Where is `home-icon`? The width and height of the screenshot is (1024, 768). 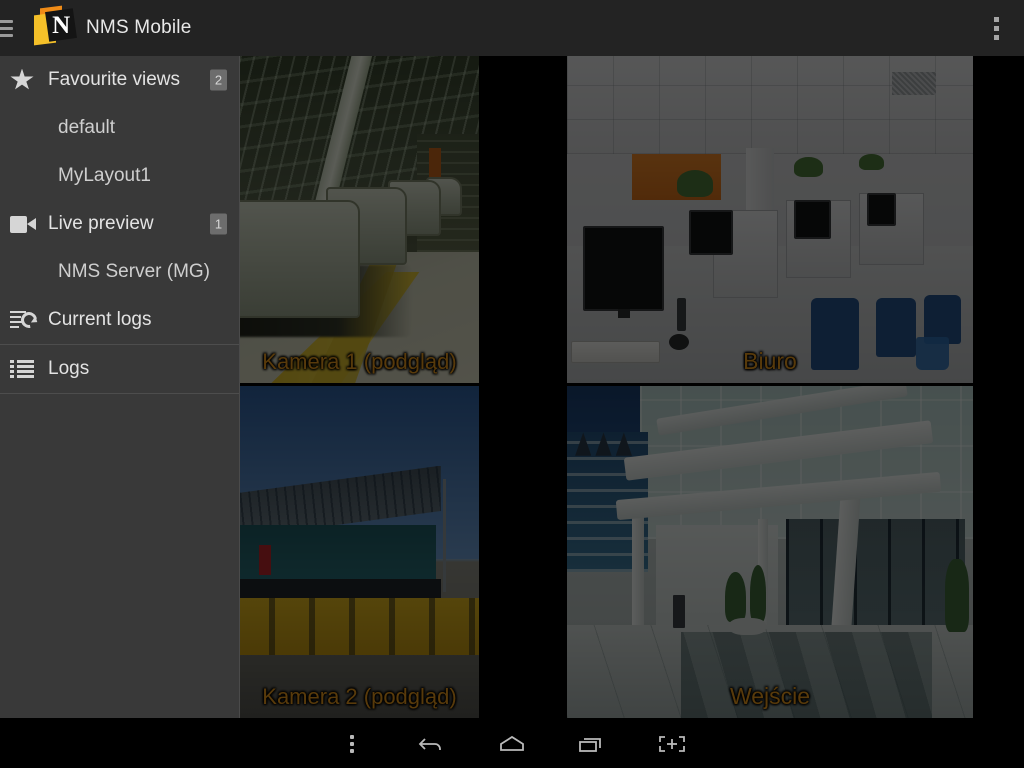 home-icon is located at coordinates (512, 744).